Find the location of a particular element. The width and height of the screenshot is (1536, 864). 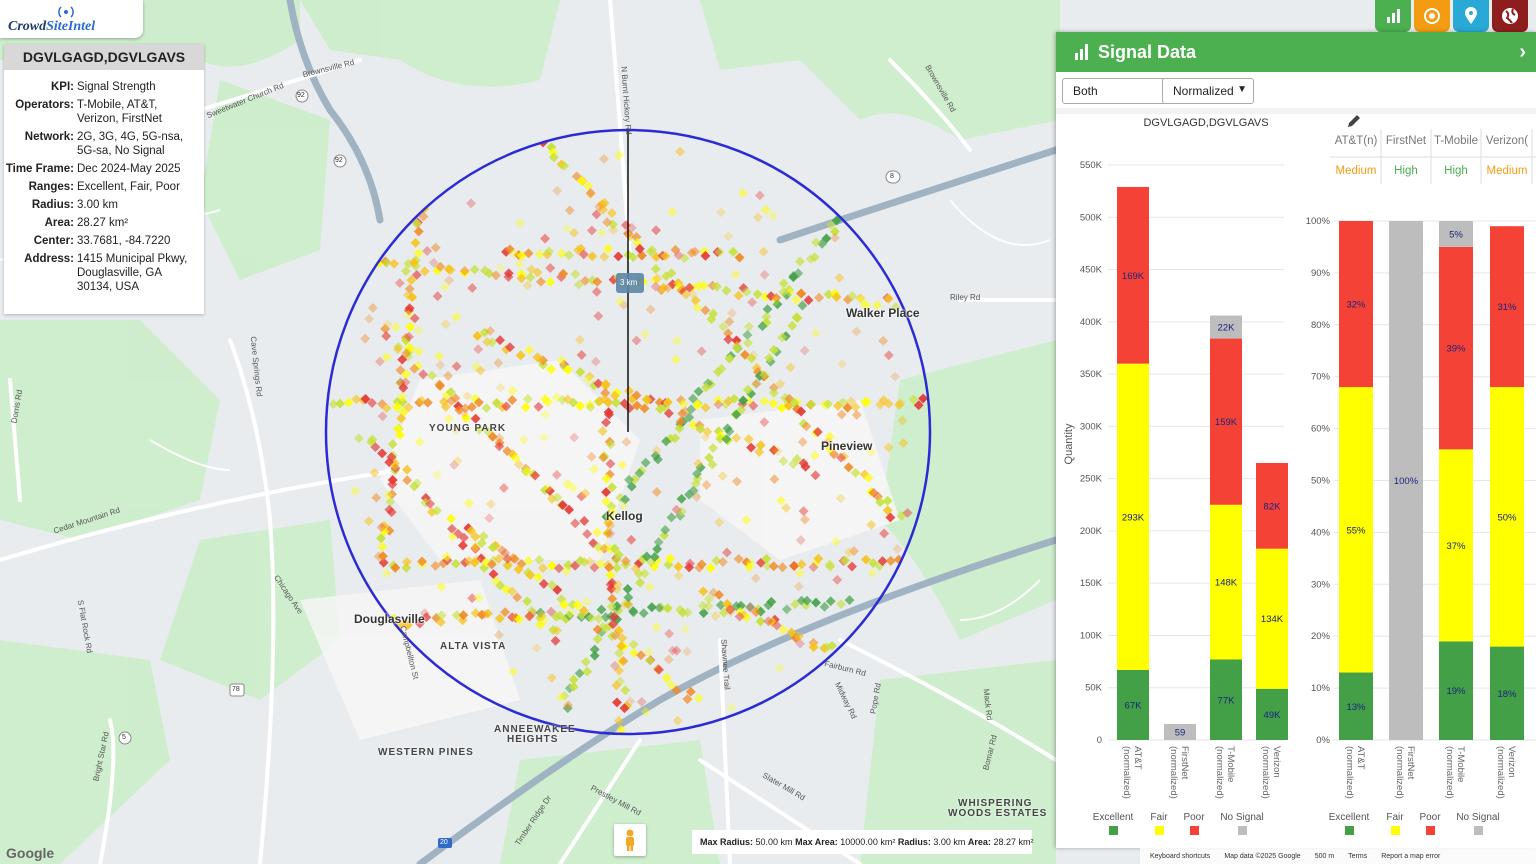

info-row: Time Frame: Dec 2024-May 2025 is located at coordinates (104, 169).